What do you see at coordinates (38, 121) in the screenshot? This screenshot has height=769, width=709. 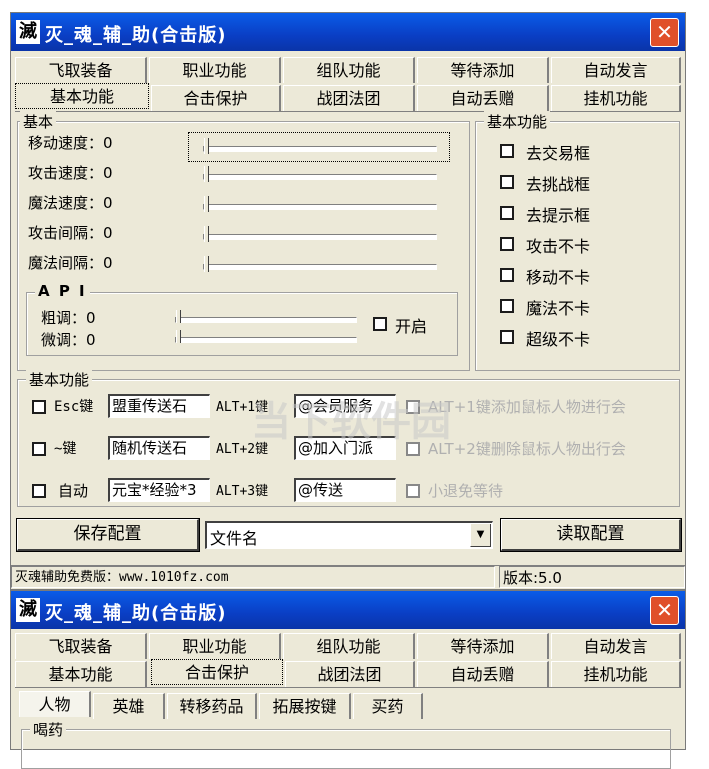 I see `basic-group-title: 基本` at bounding box center [38, 121].